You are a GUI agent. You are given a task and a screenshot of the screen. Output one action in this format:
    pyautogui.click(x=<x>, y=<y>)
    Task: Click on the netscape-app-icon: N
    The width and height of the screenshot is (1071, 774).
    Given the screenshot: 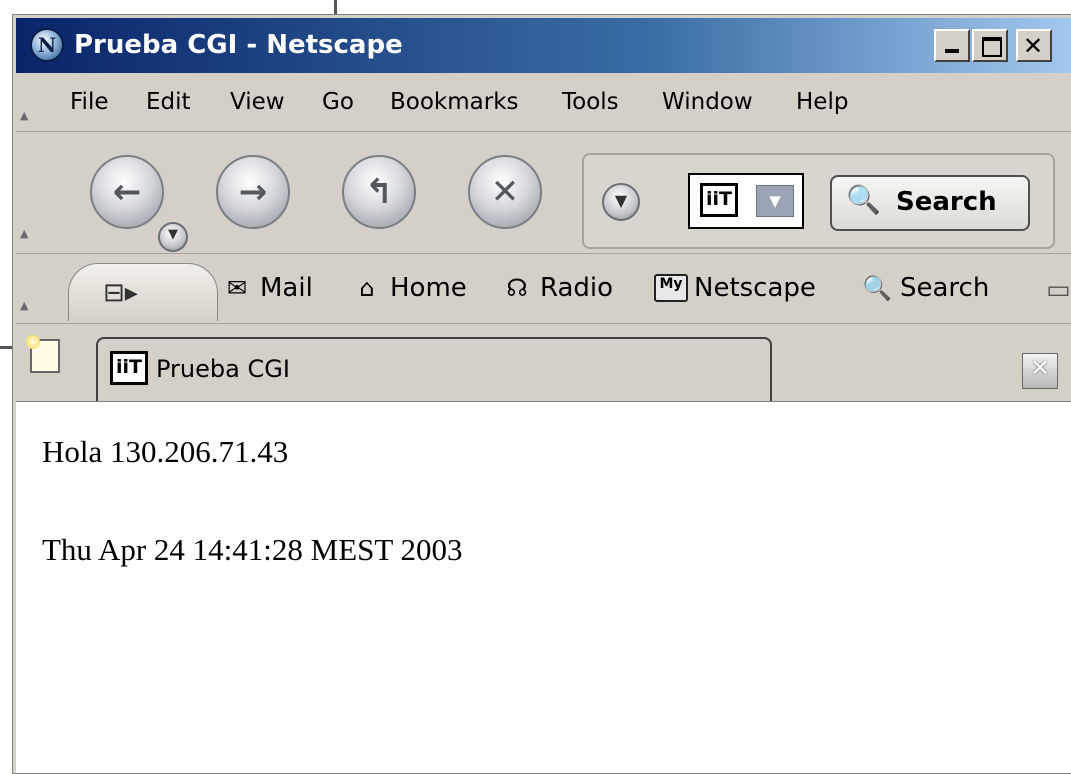 What is the action you would take?
    pyautogui.click(x=47, y=45)
    